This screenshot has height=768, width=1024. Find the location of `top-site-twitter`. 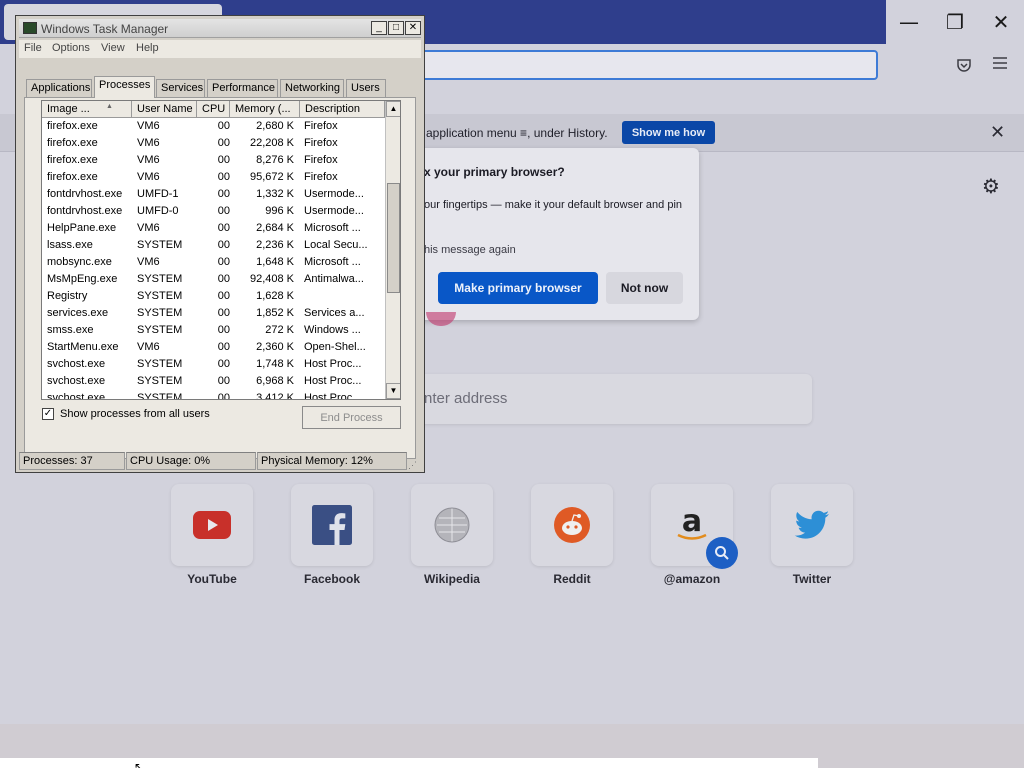

top-site-twitter is located at coordinates (812, 525).